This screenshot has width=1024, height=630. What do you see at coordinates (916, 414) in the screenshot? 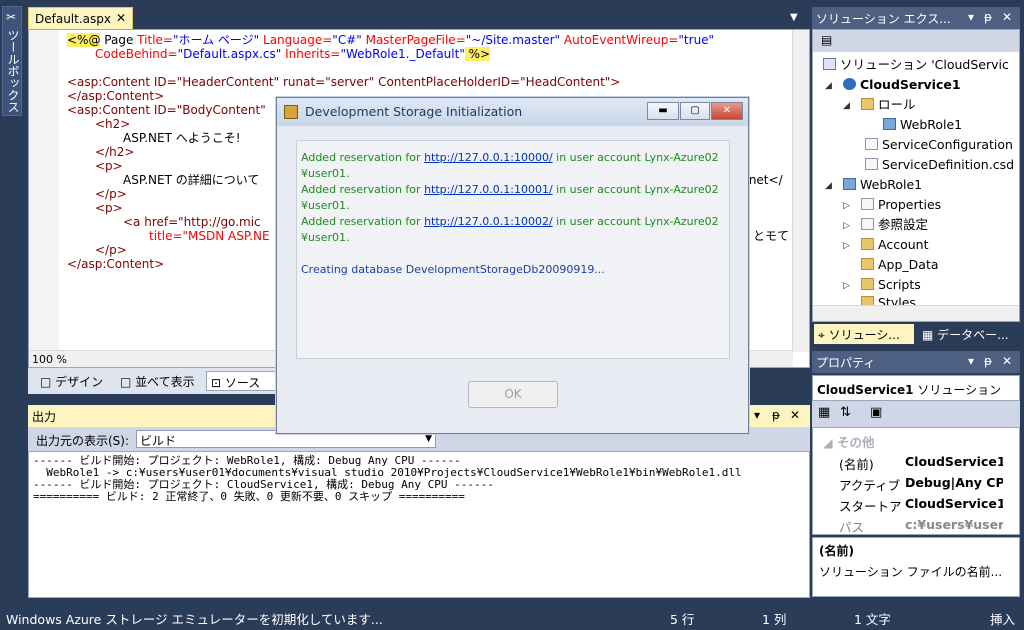
I see `properties-toolbar: ▦ ⇅ ▣` at bounding box center [916, 414].